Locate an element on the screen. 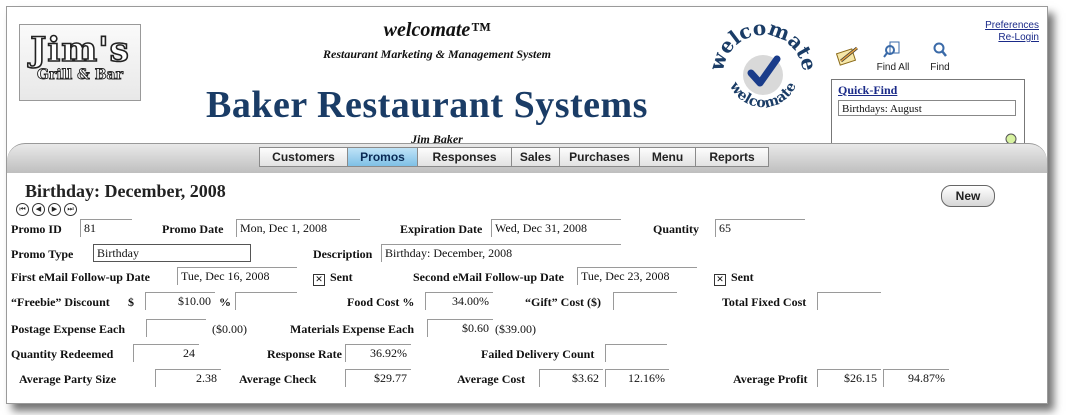 Image resolution: width=1066 pixels, height=415 pixels. relogin-link: Re-Login is located at coordinates (1012, 38).